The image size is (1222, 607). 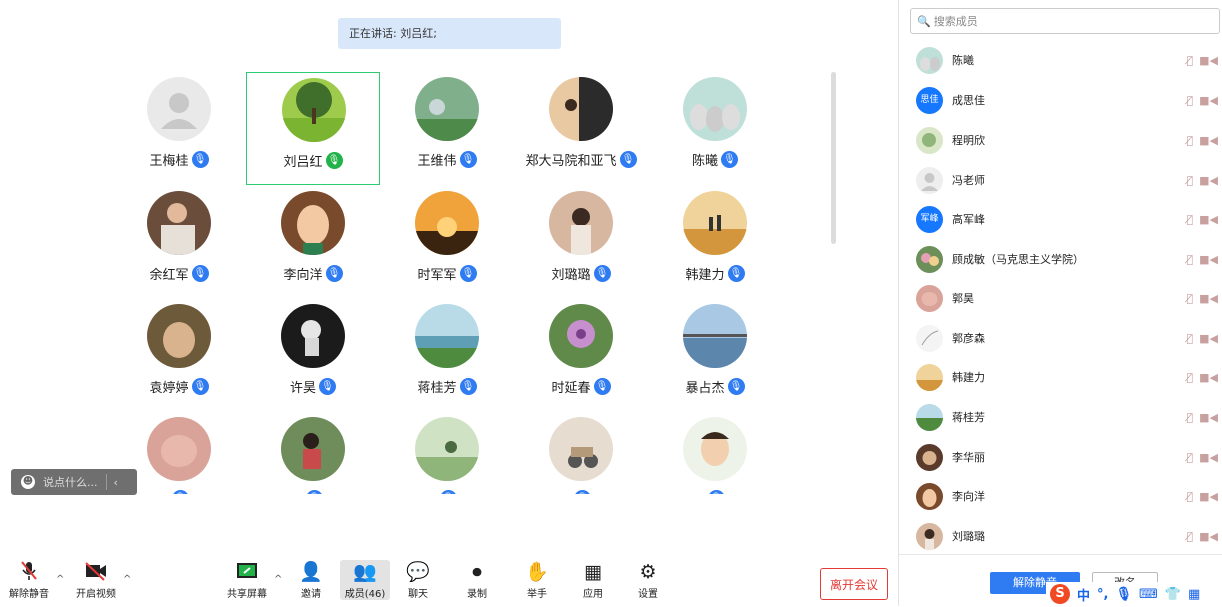 I want to click on member-row: 冯老师 🎙̸ ■◀, so click(x=1067, y=180).